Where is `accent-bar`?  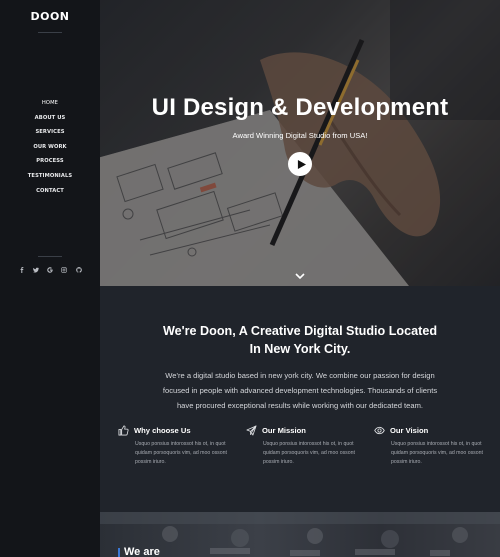 accent-bar is located at coordinates (119, 552).